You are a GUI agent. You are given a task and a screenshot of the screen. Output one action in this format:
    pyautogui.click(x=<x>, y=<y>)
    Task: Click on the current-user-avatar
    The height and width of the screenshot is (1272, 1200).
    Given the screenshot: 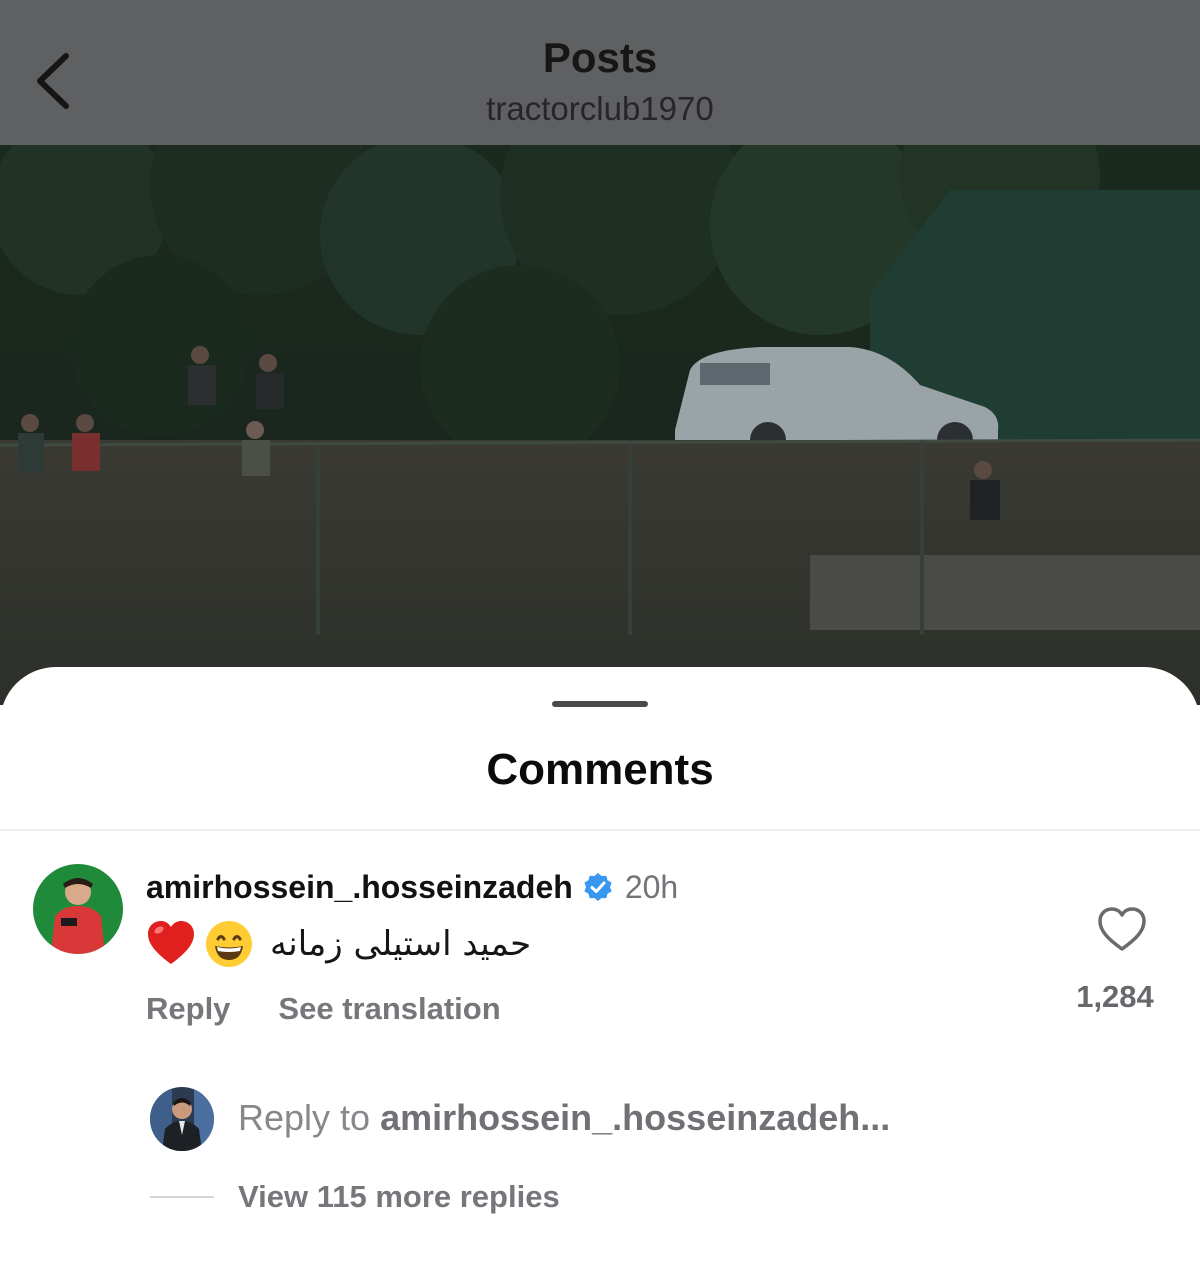 What is the action you would take?
    pyautogui.click(x=182, y=1119)
    